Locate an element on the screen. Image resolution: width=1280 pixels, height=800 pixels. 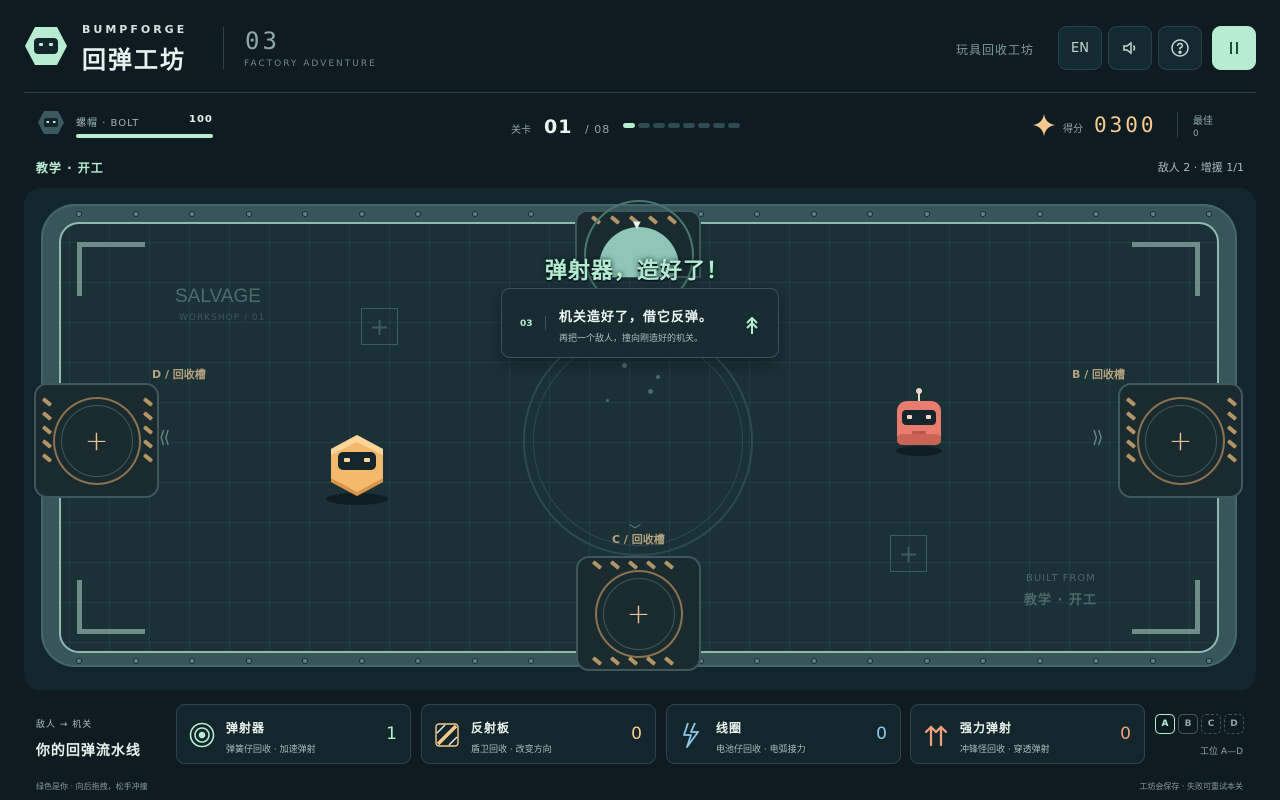
best-value: 0 is located at coordinates (1196, 134).